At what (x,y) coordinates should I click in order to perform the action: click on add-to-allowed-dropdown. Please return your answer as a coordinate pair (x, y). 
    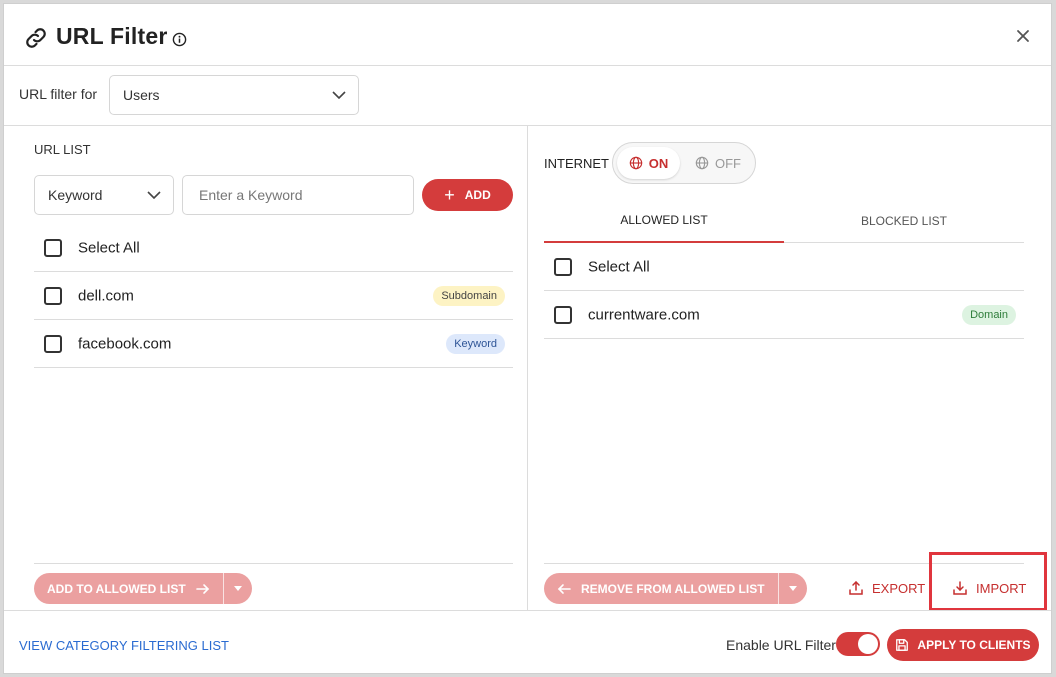
    Looking at the image, I should click on (238, 588).